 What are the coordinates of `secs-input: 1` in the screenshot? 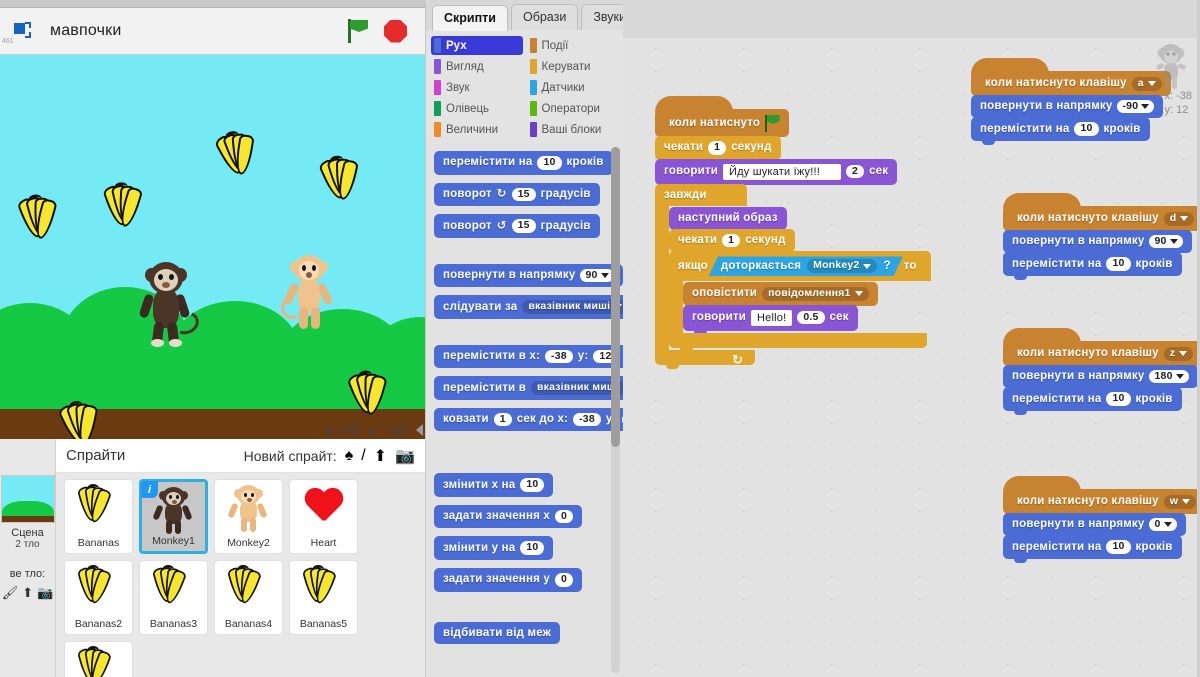 It's located at (502, 419).